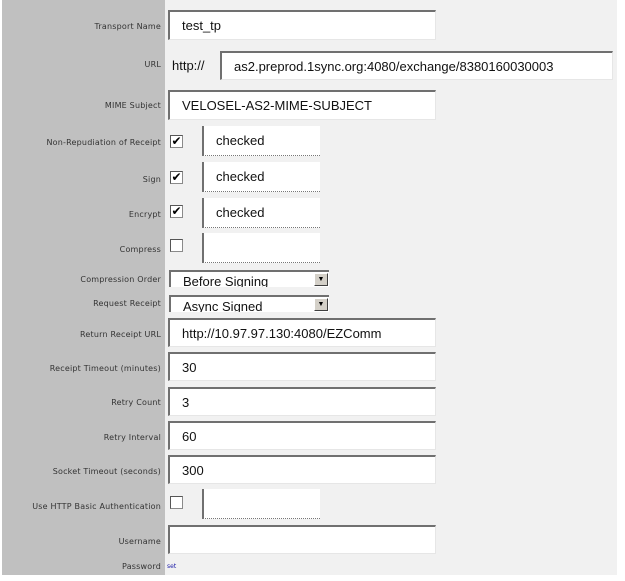 The image size is (625, 581). Describe the element at coordinates (302, 366) in the screenshot. I see `receipt-timeout-input: 30` at that location.